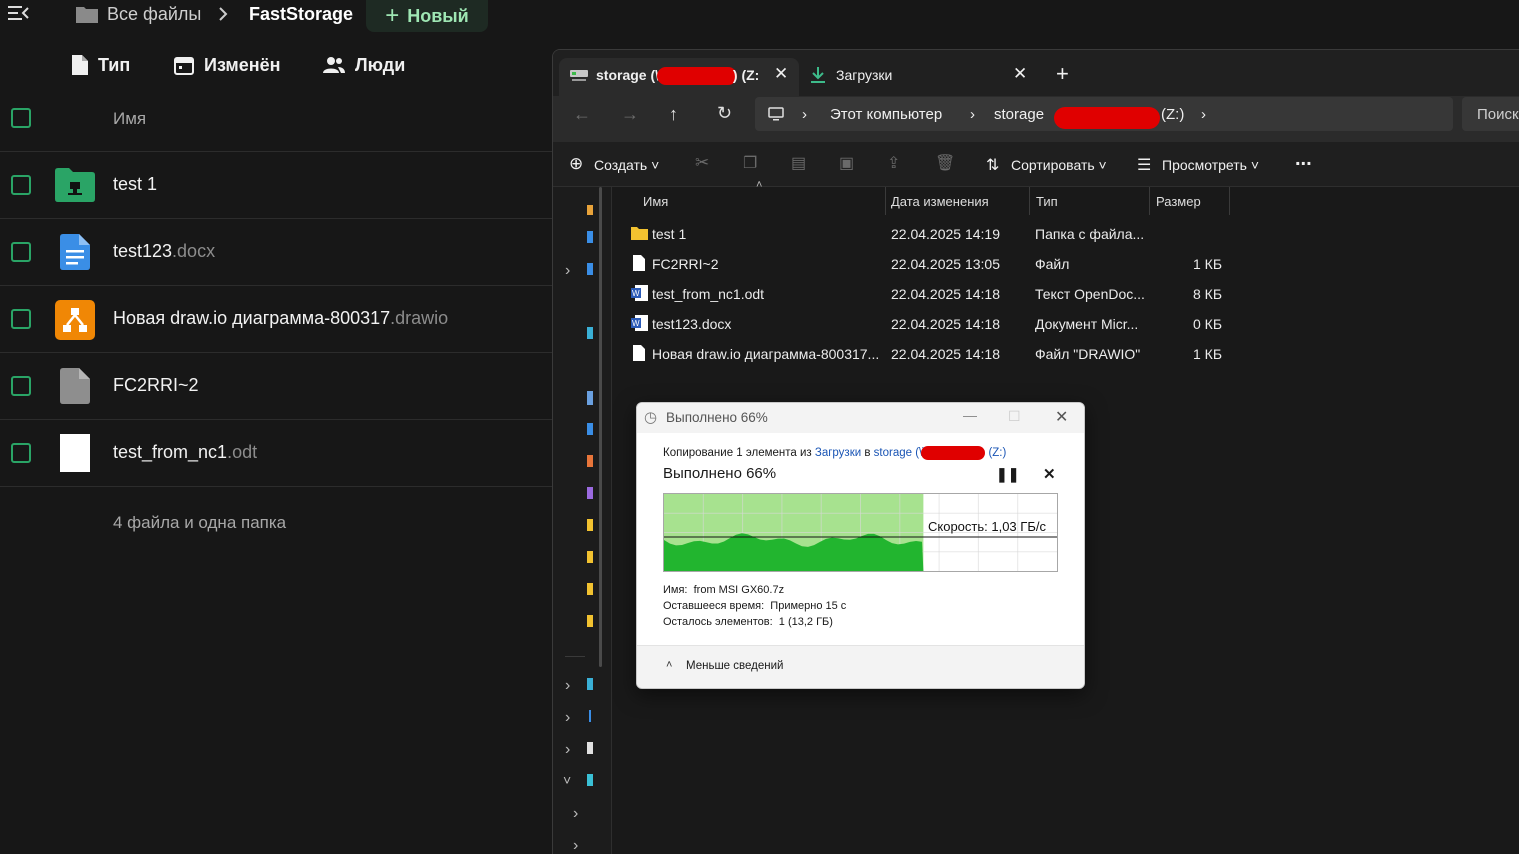 The height and width of the screenshot is (854, 1519). Describe the element at coordinates (276, 319) in the screenshot. I see `file-row: Новая draw.io диаграмма-800317.drawio` at that location.